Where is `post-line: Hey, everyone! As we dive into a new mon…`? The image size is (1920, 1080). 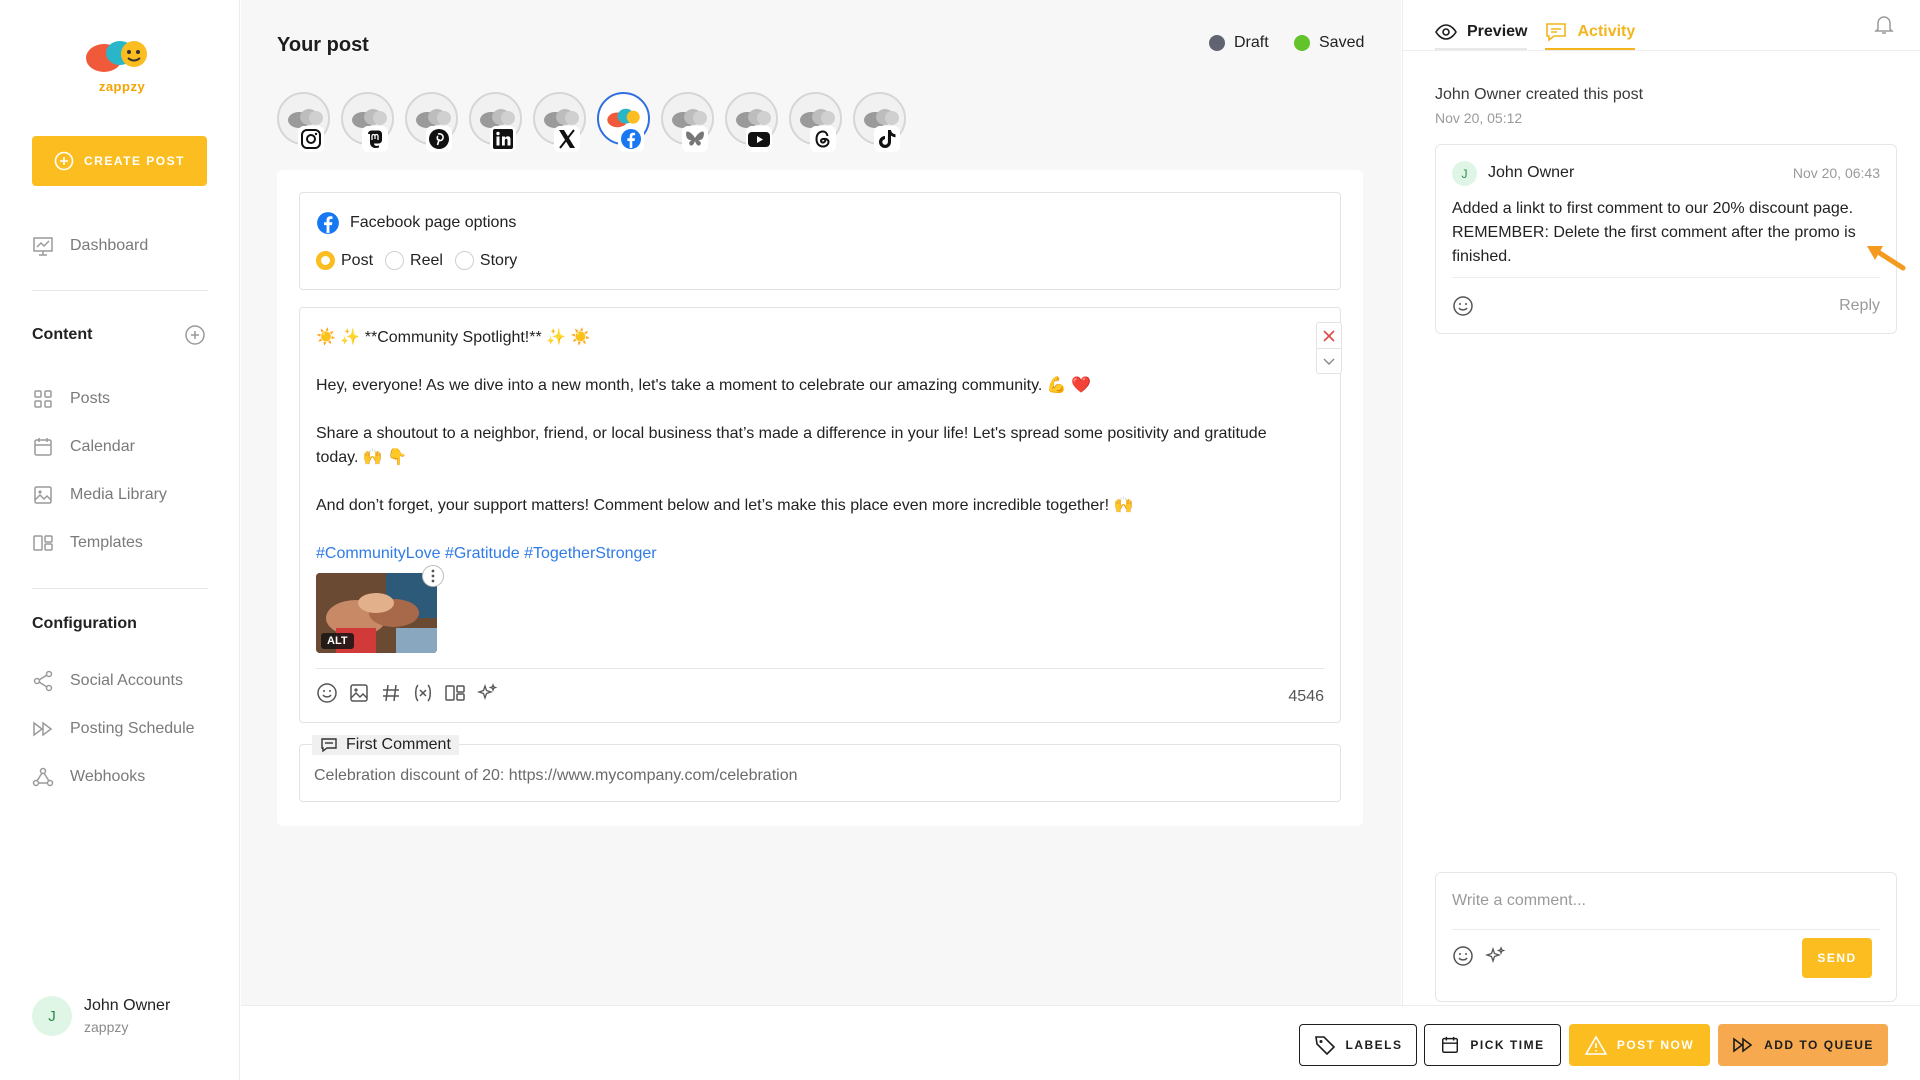 post-line: Hey, everyone! As we dive into a new mon… is located at coordinates (704, 385).